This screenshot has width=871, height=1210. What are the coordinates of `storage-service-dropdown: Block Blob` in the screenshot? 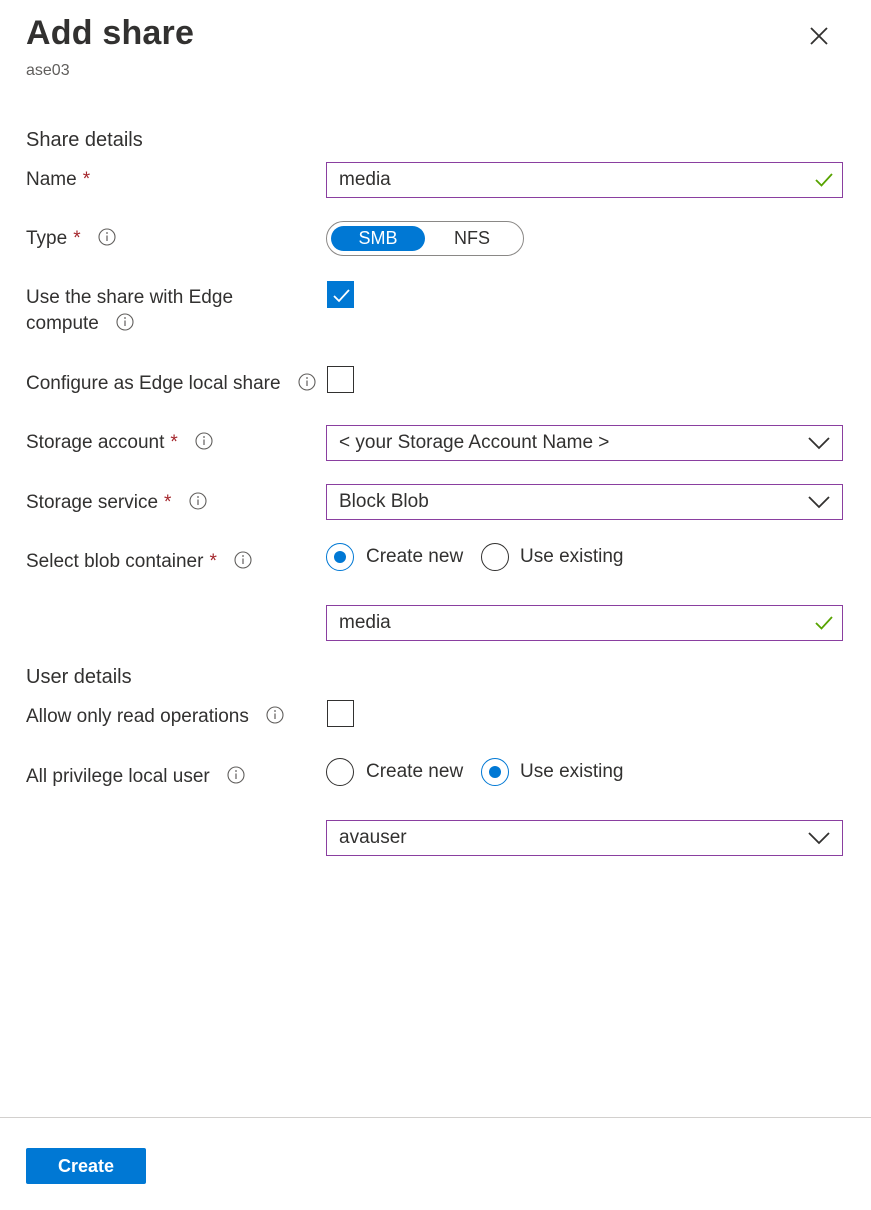 It's located at (584, 502).